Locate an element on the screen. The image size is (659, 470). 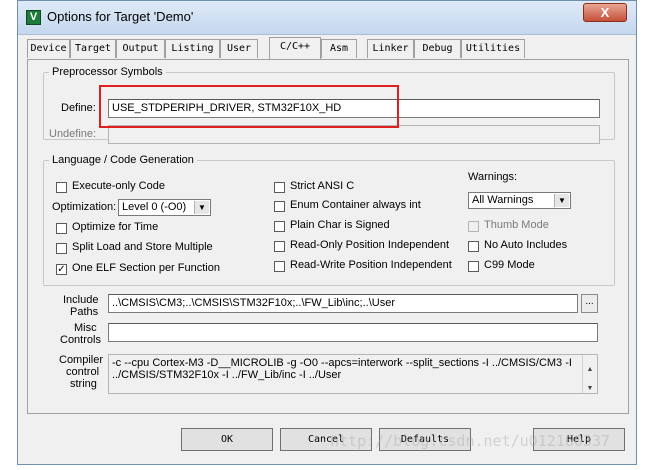
tab-utilities: Utilities is located at coordinates (493, 48).